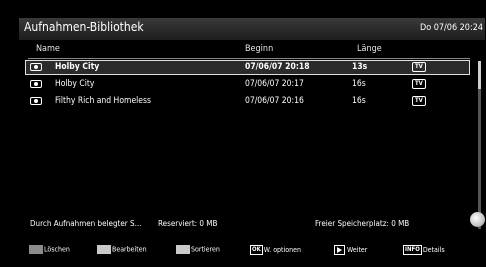  I want to click on yellow-key-icon, so click(183, 249).